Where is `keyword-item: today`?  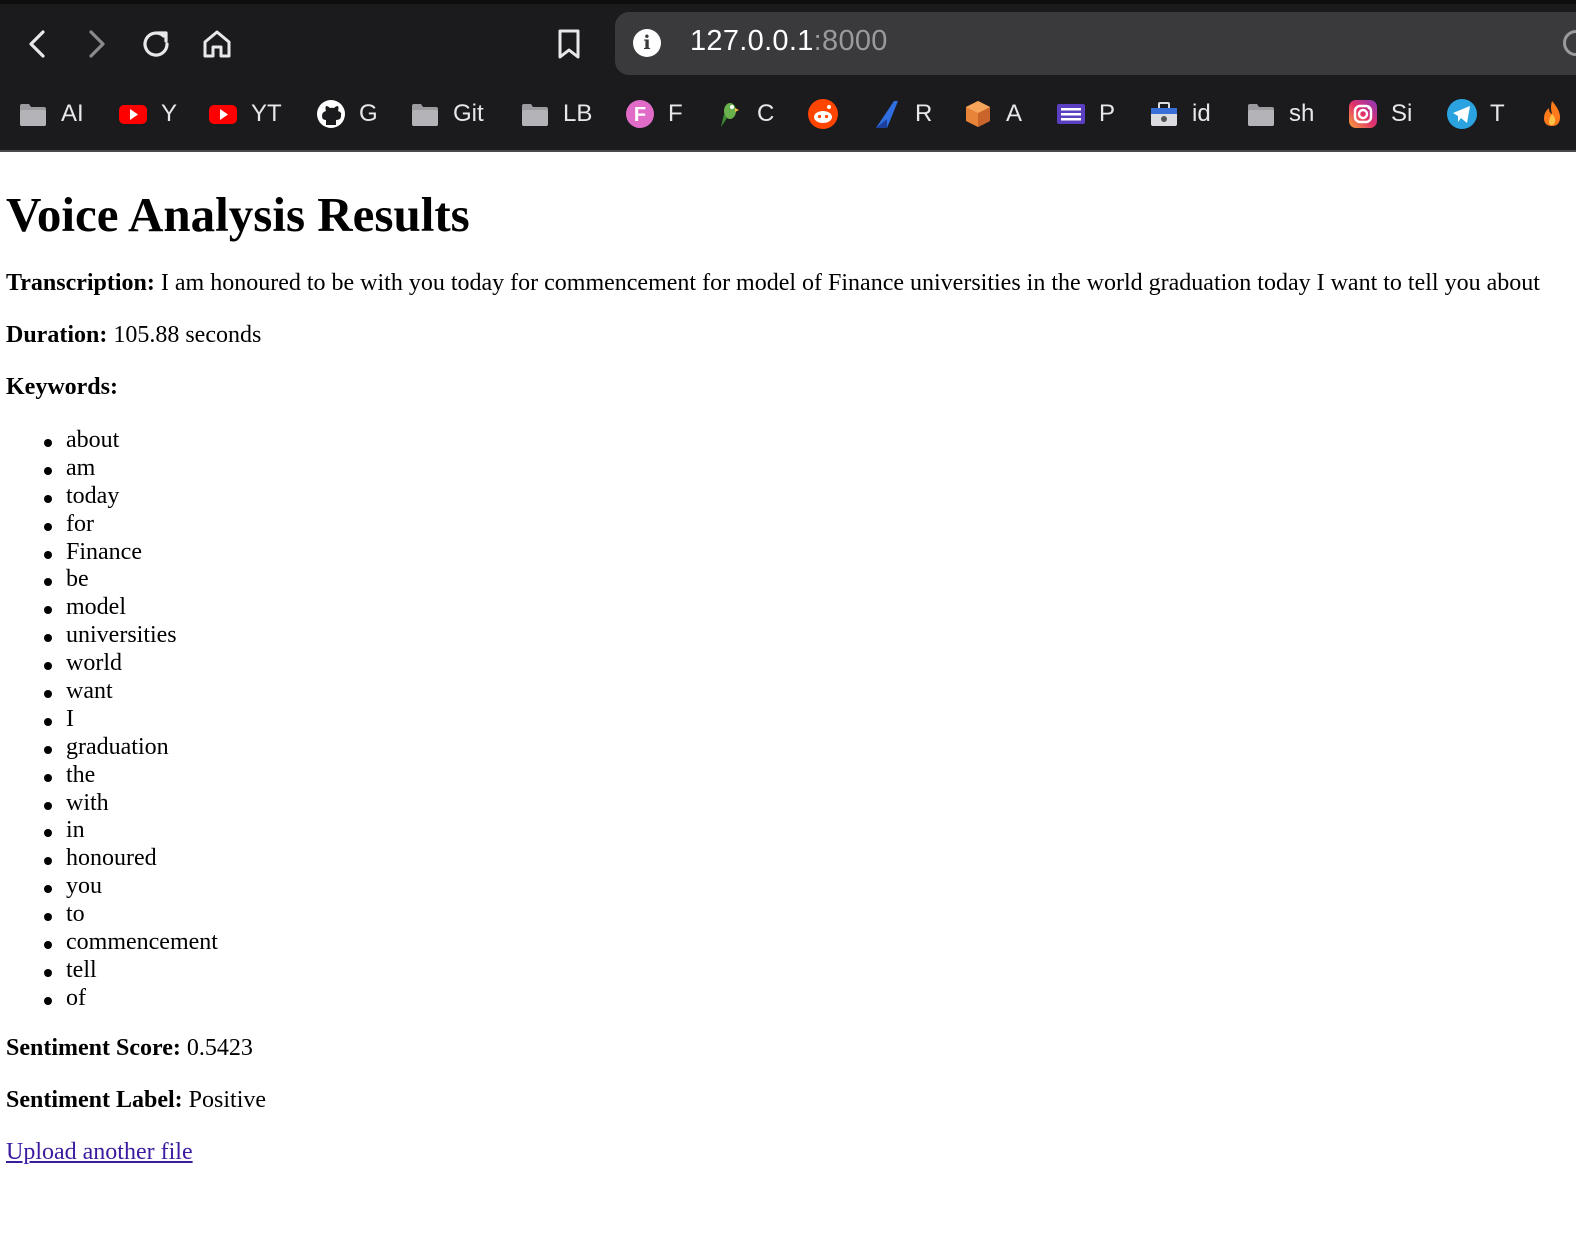
keyword-item: today is located at coordinates (109, 497).